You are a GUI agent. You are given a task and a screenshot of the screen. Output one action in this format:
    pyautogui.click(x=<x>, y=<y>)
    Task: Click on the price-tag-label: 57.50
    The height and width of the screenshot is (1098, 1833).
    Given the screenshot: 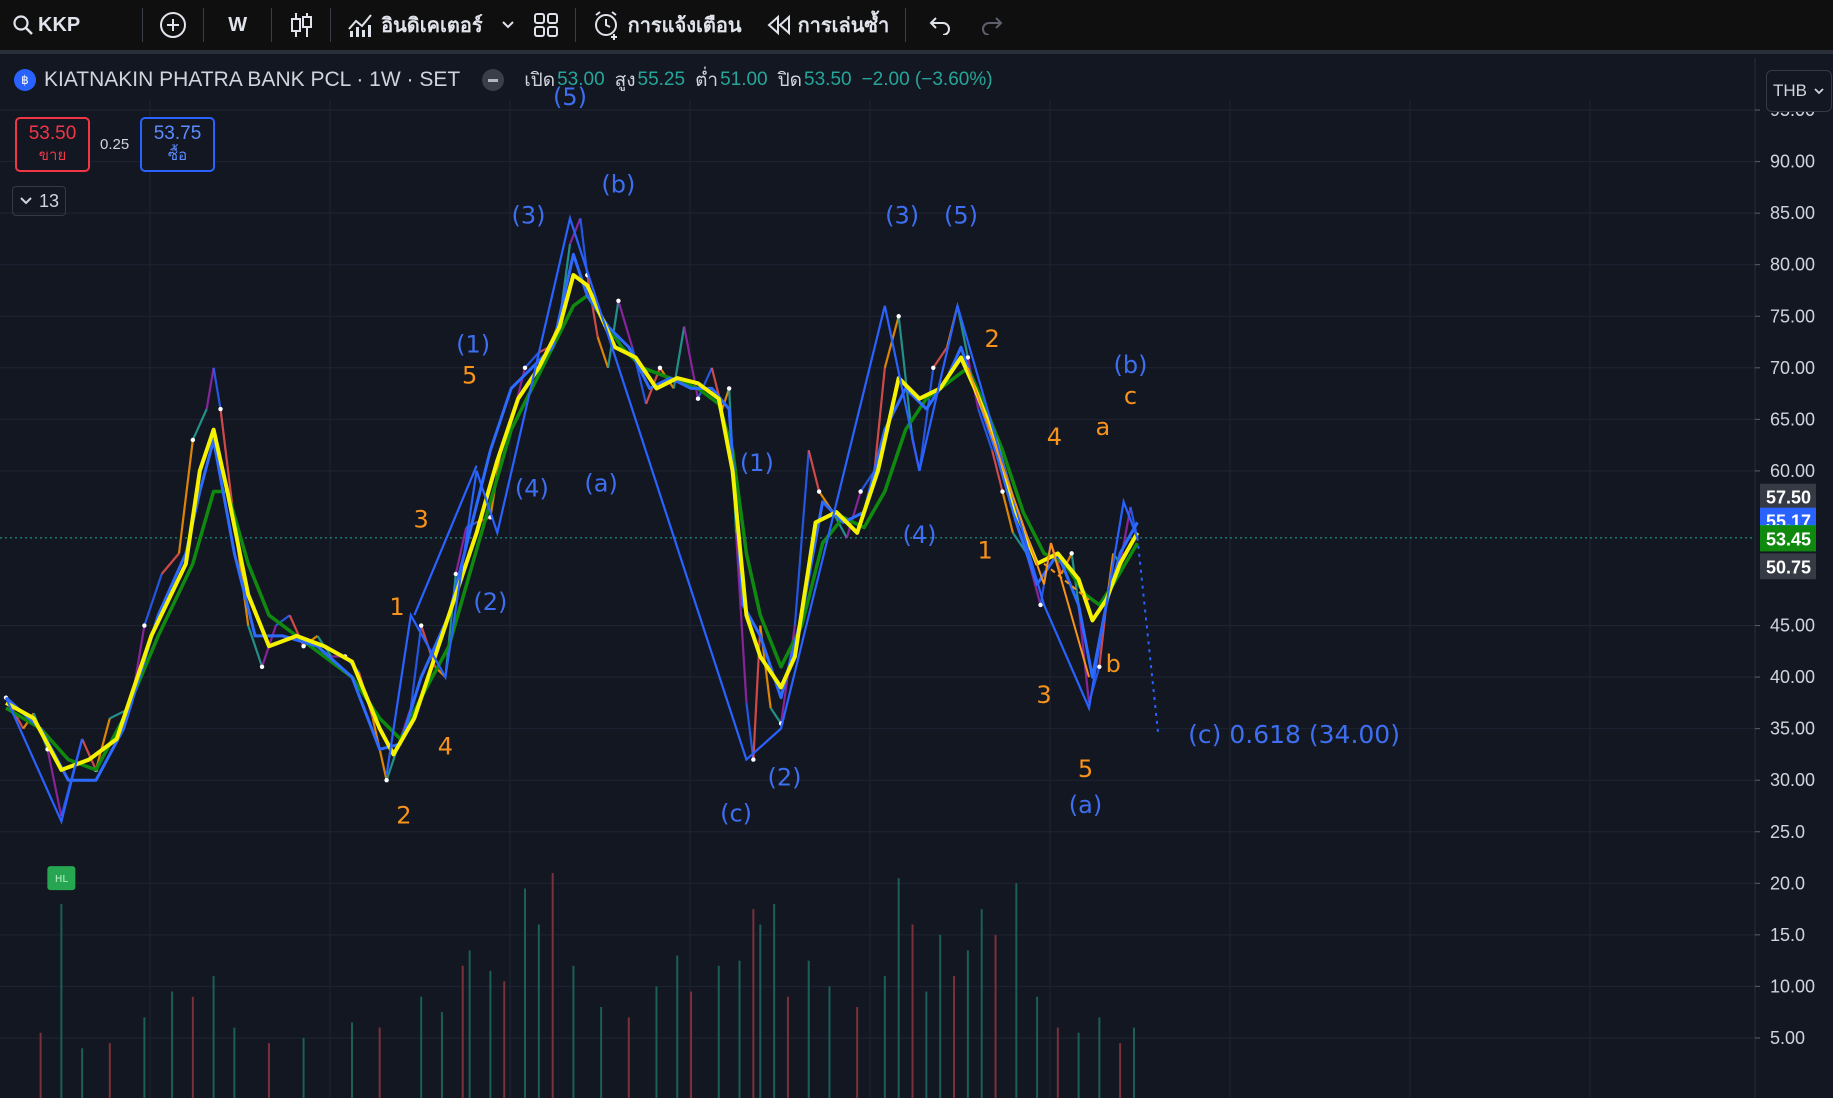 What is the action you would take?
    pyautogui.click(x=1788, y=498)
    